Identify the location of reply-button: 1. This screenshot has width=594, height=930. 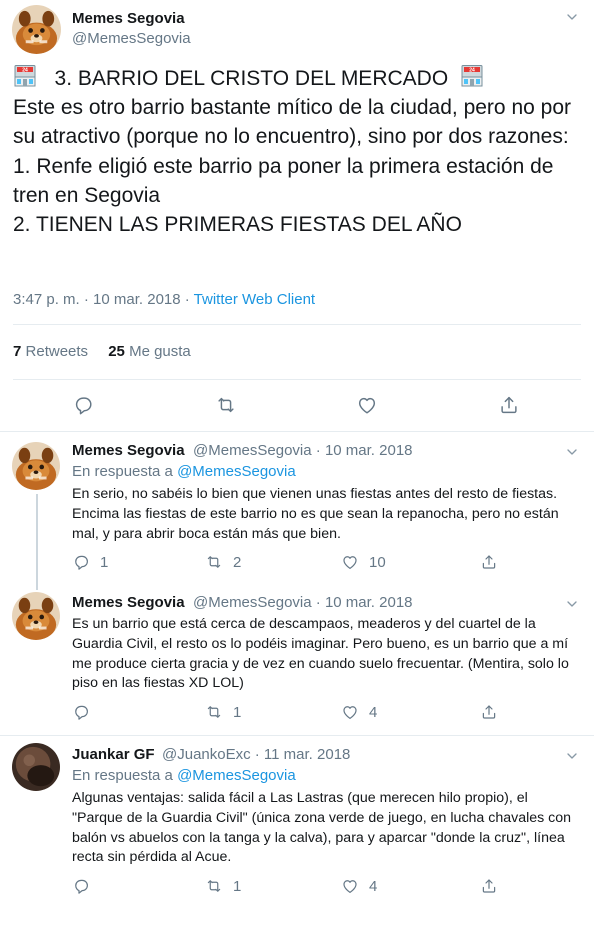
(90, 562).